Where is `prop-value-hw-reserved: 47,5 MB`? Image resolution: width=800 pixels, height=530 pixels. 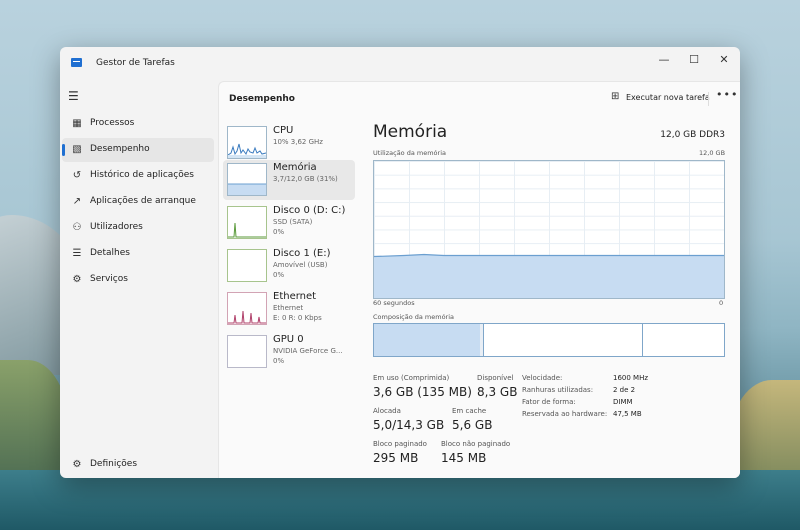 prop-value-hw-reserved: 47,5 MB is located at coordinates (627, 414).